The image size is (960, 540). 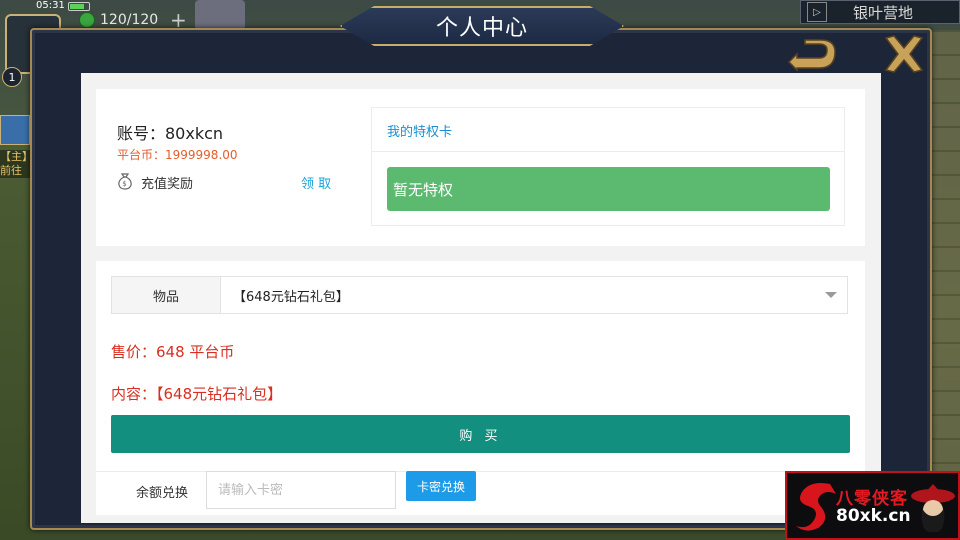 I want to click on close-button, so click(x=904, y=54).